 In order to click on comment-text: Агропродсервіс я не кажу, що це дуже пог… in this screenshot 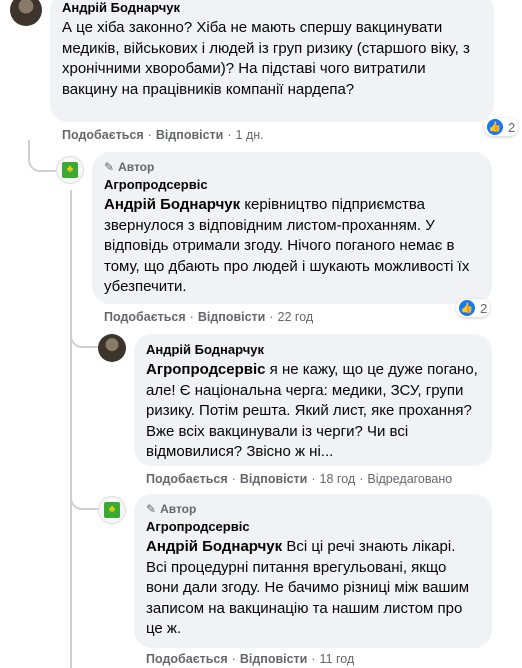, I will do `click(313, 411)`.